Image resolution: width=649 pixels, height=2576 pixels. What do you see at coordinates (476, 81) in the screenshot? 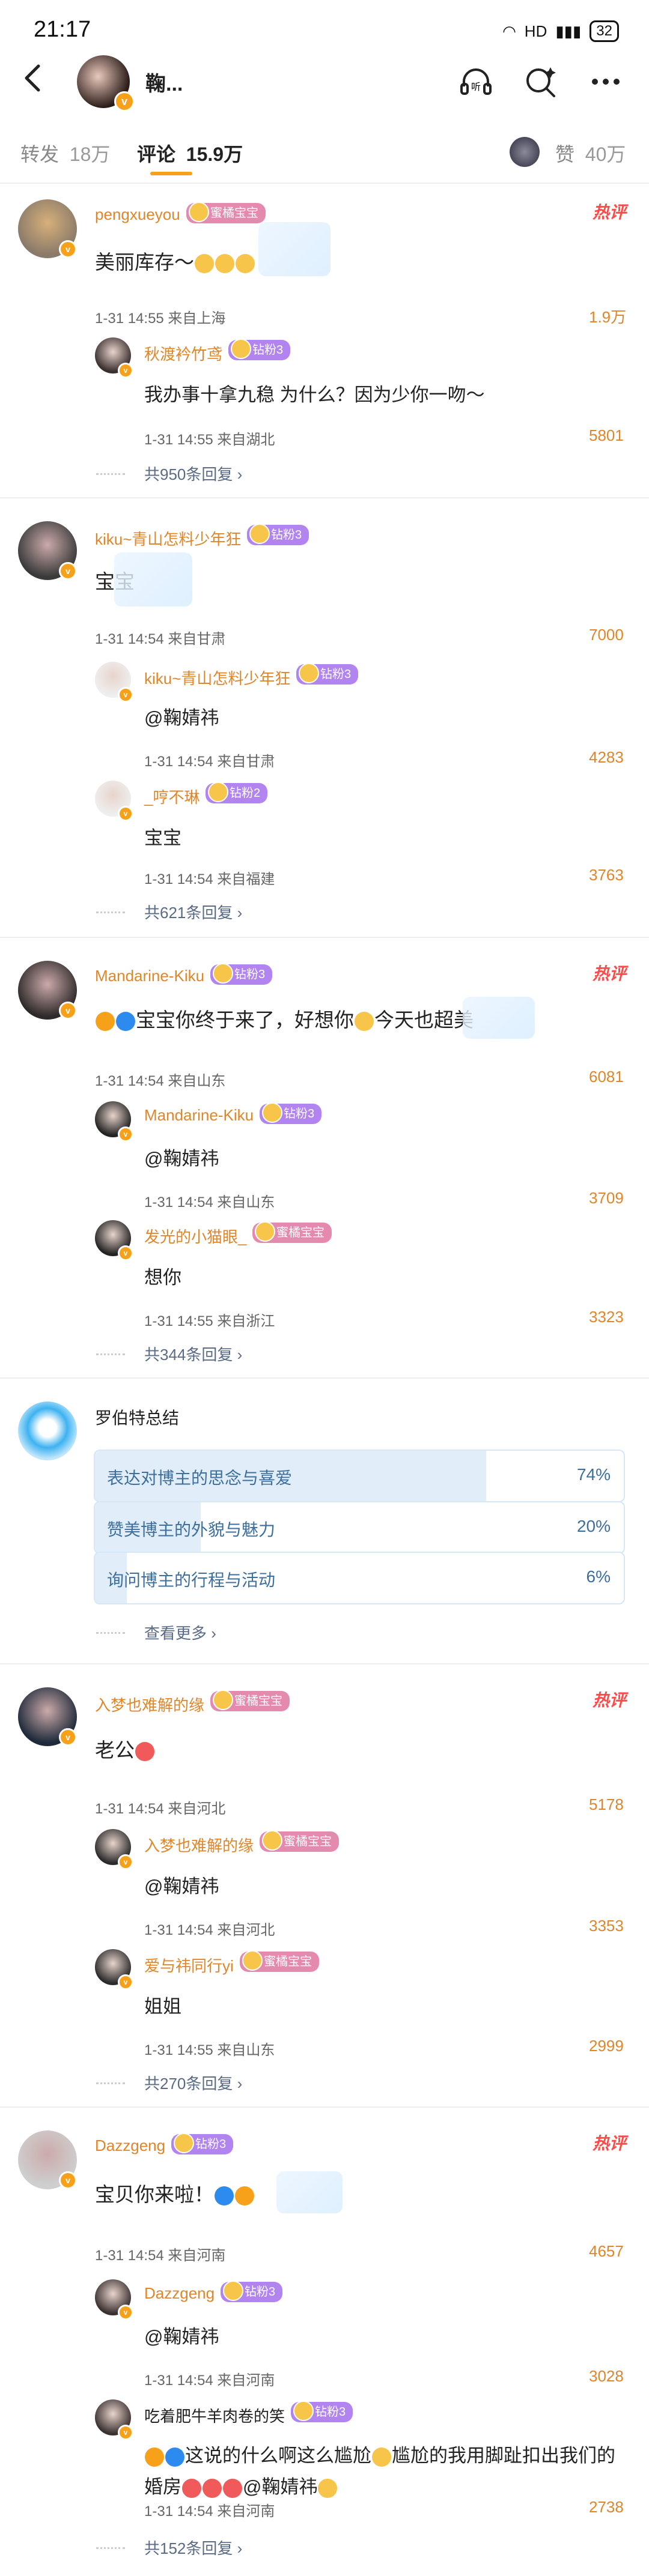
I see `listen-icon: 听` at bounding box center [476, 81].